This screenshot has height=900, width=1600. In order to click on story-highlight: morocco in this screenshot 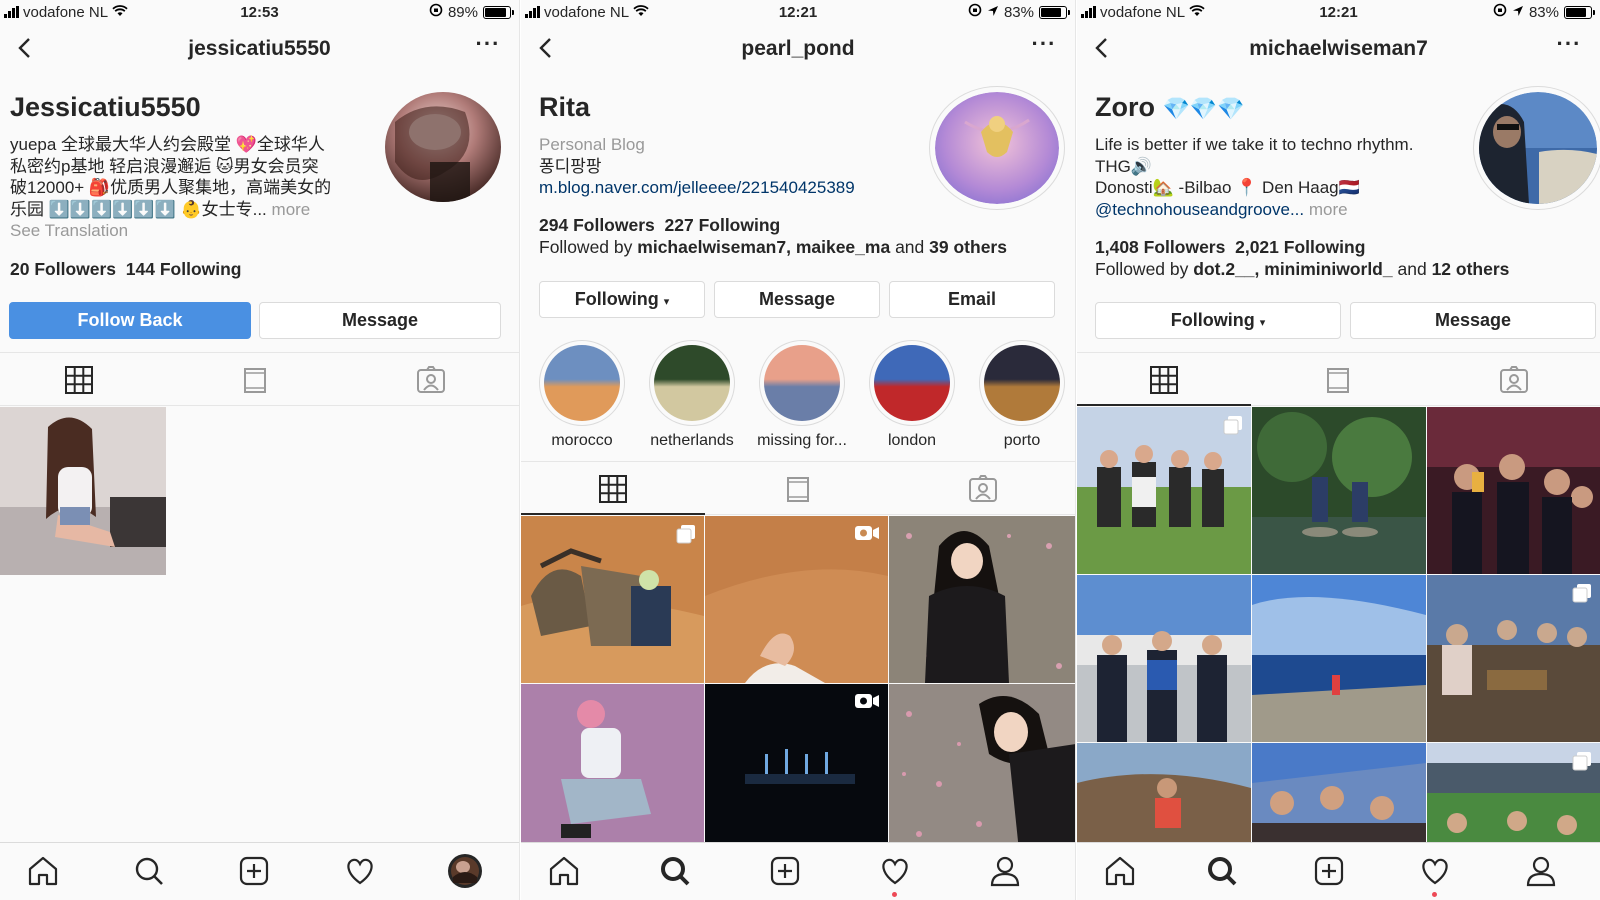, I will do `click(582, 395)`.